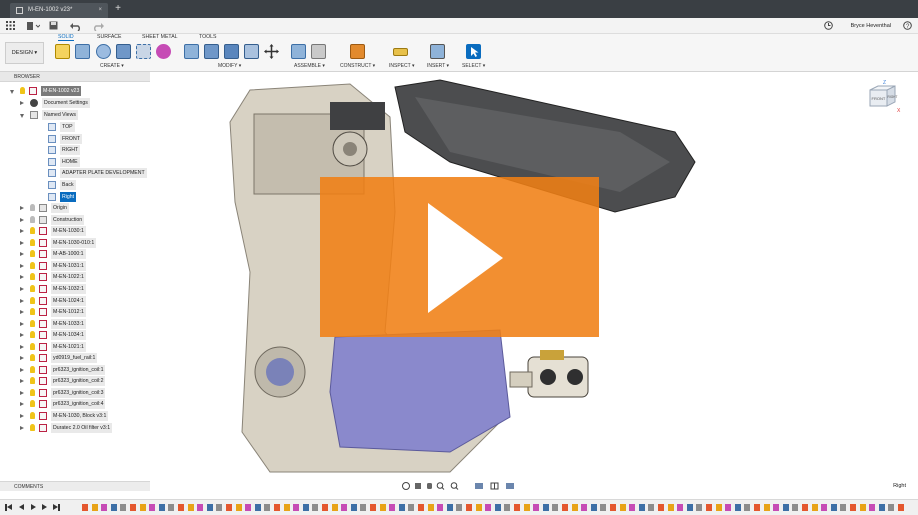 The width and height of the screenshot is (918, 515). Describe the element at coordinates (494, 486) in the screenshot. I see `grid-settings-icon` at that location.